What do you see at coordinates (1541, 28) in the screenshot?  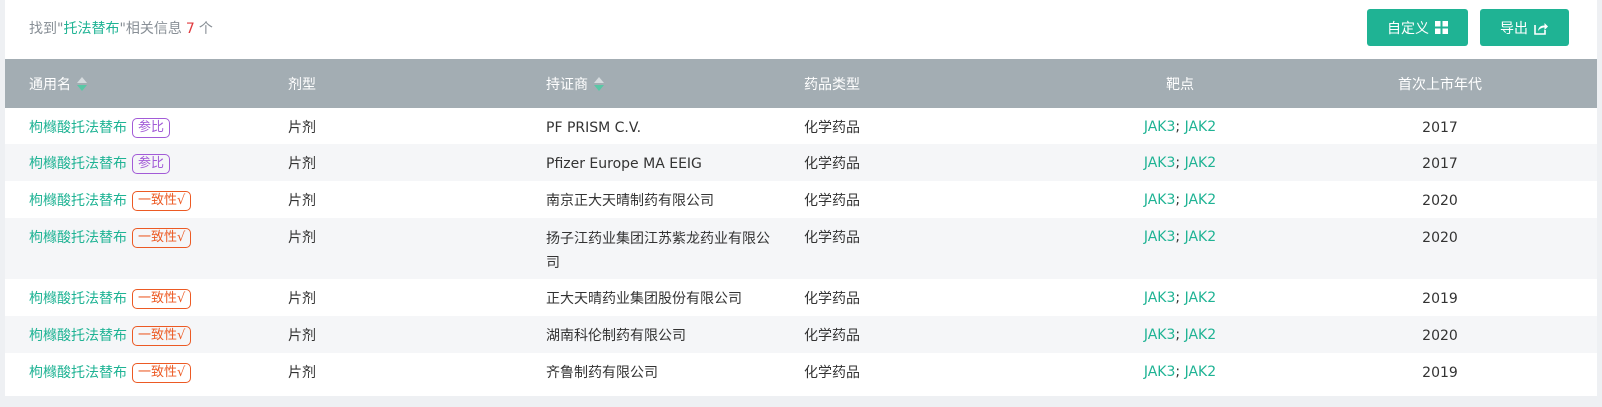 I see `export-icon` at bounding box center [1541, 28].